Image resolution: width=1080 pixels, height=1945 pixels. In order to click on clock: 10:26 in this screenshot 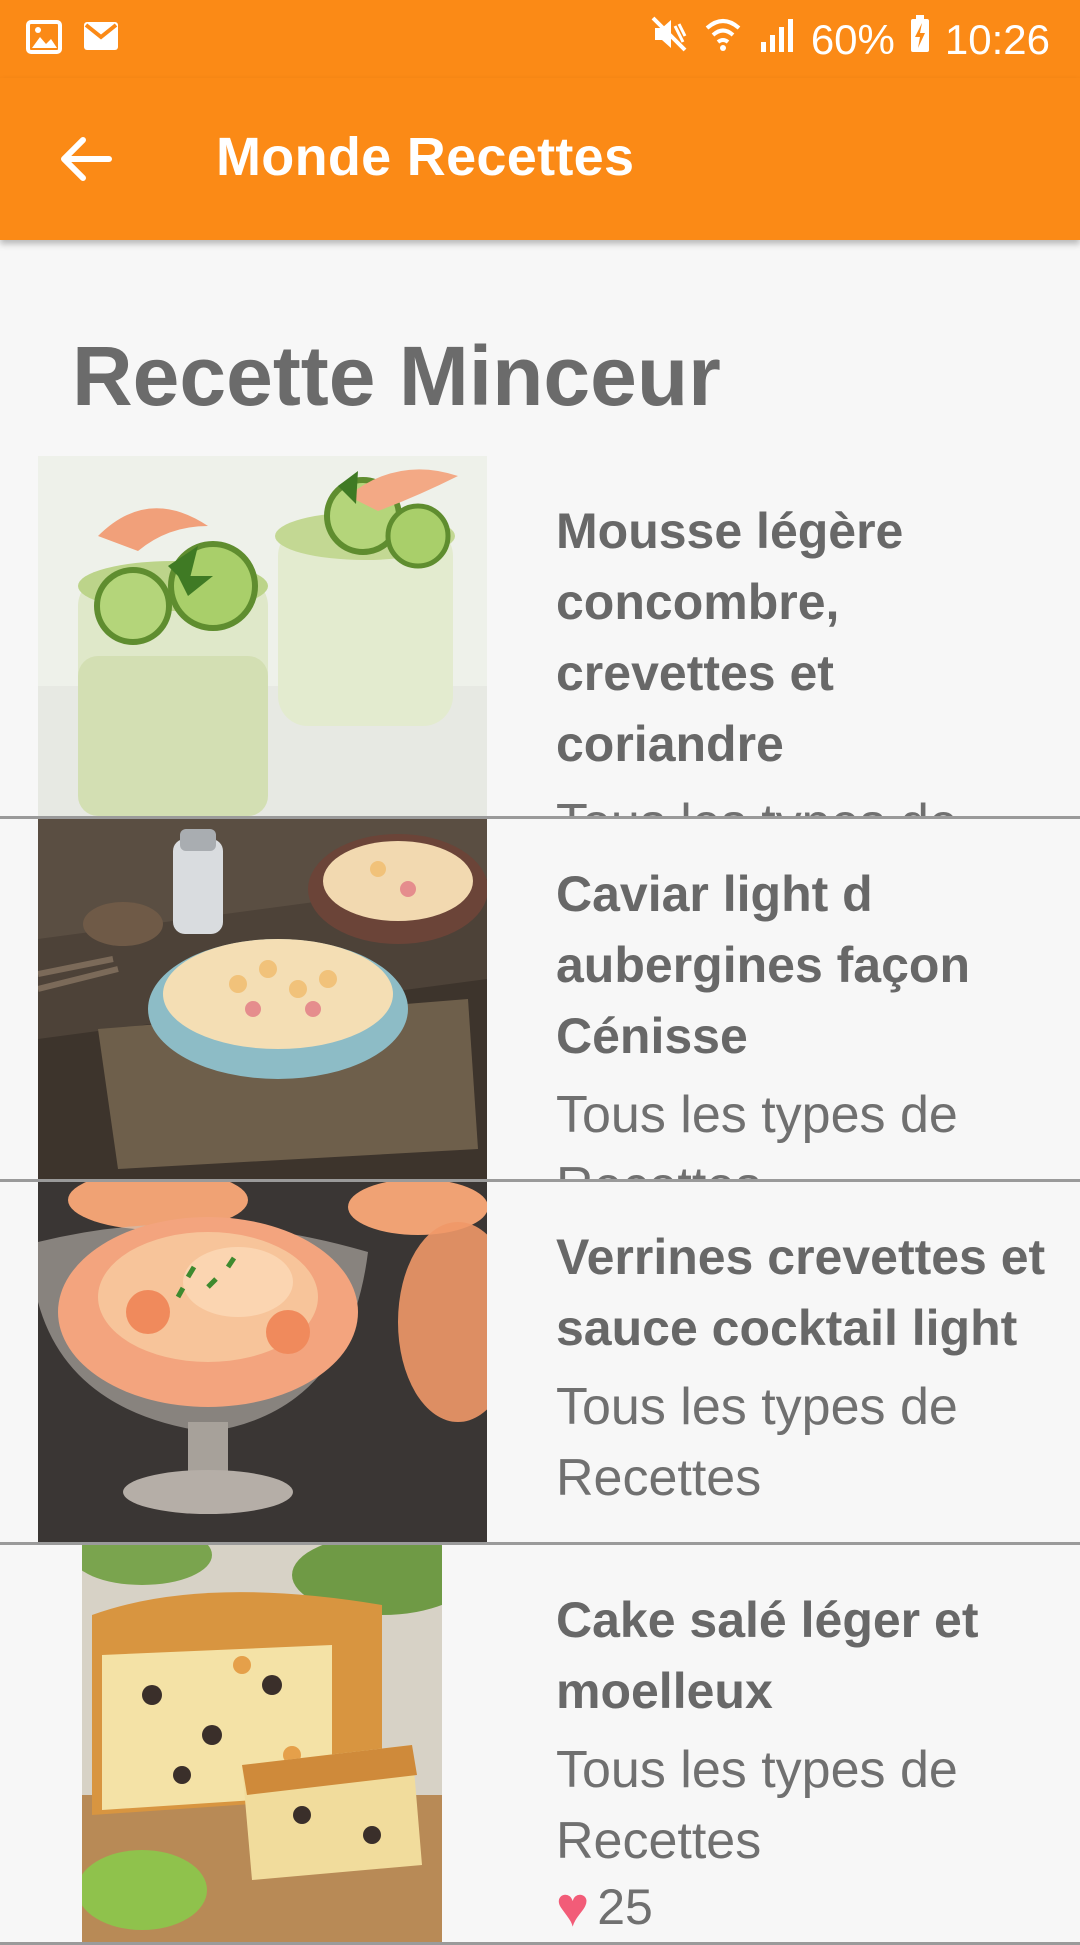, I will do `click(997, 39)`.